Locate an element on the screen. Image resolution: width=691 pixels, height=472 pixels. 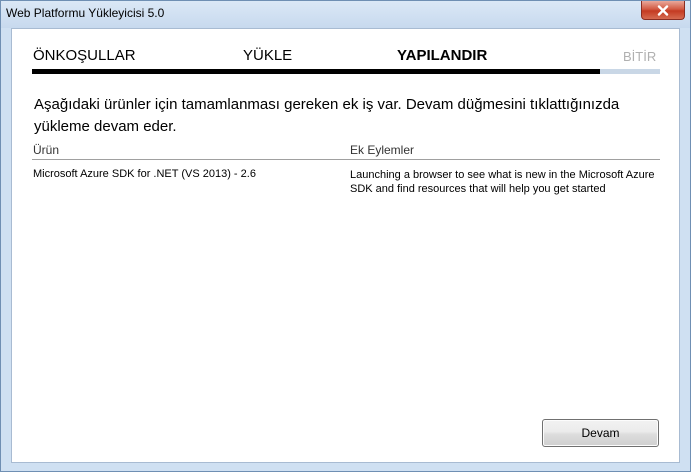
column-header-actions: Ek Eylemler is located at coordinates (382, 150).